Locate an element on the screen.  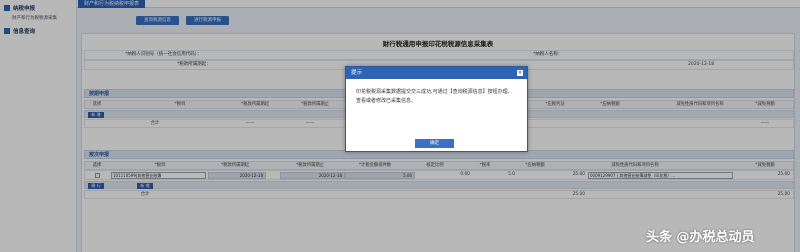
dialog-title: 提示 is located at coordinates (357, 73).